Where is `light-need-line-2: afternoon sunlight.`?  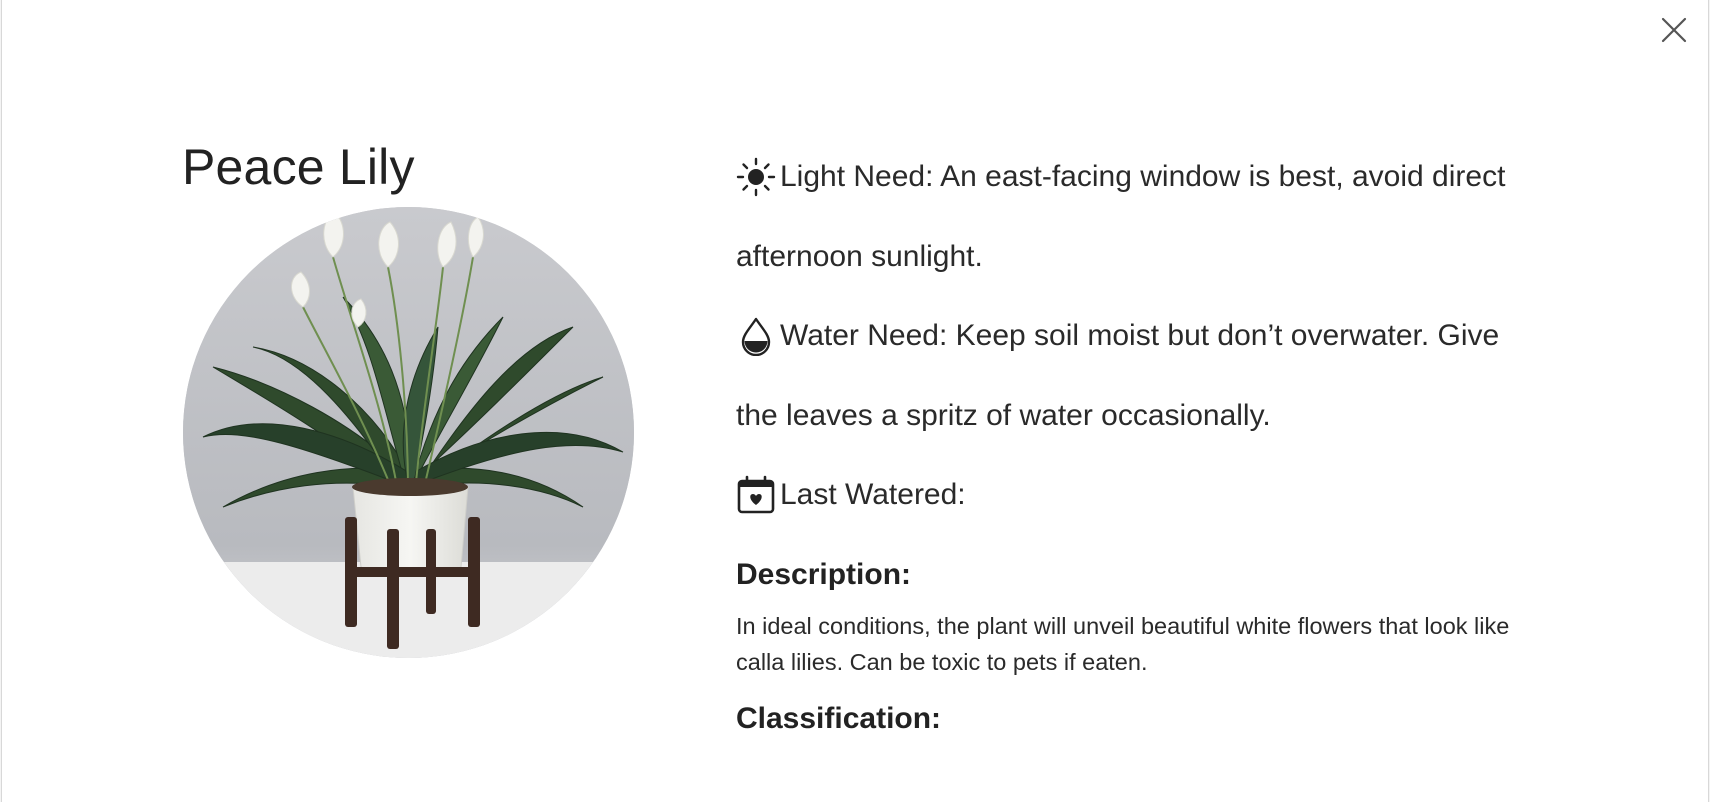
light-need-line-2: afternoon sunlight. is located at coordinates (859, 256).